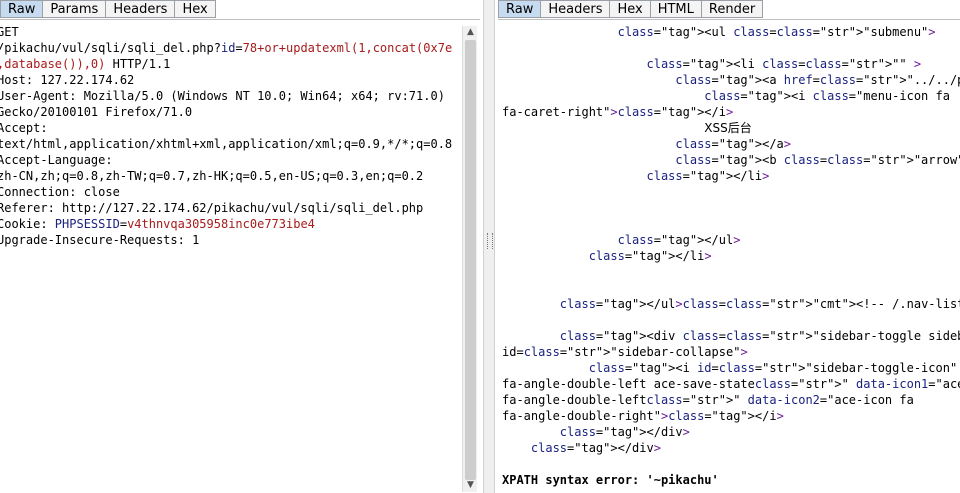 The width and height of the screenshot is (960, 493). Describe the element at coordinates (679, 240) in the screenshot. I see `response-line: class="tag"></ul>` at that location.